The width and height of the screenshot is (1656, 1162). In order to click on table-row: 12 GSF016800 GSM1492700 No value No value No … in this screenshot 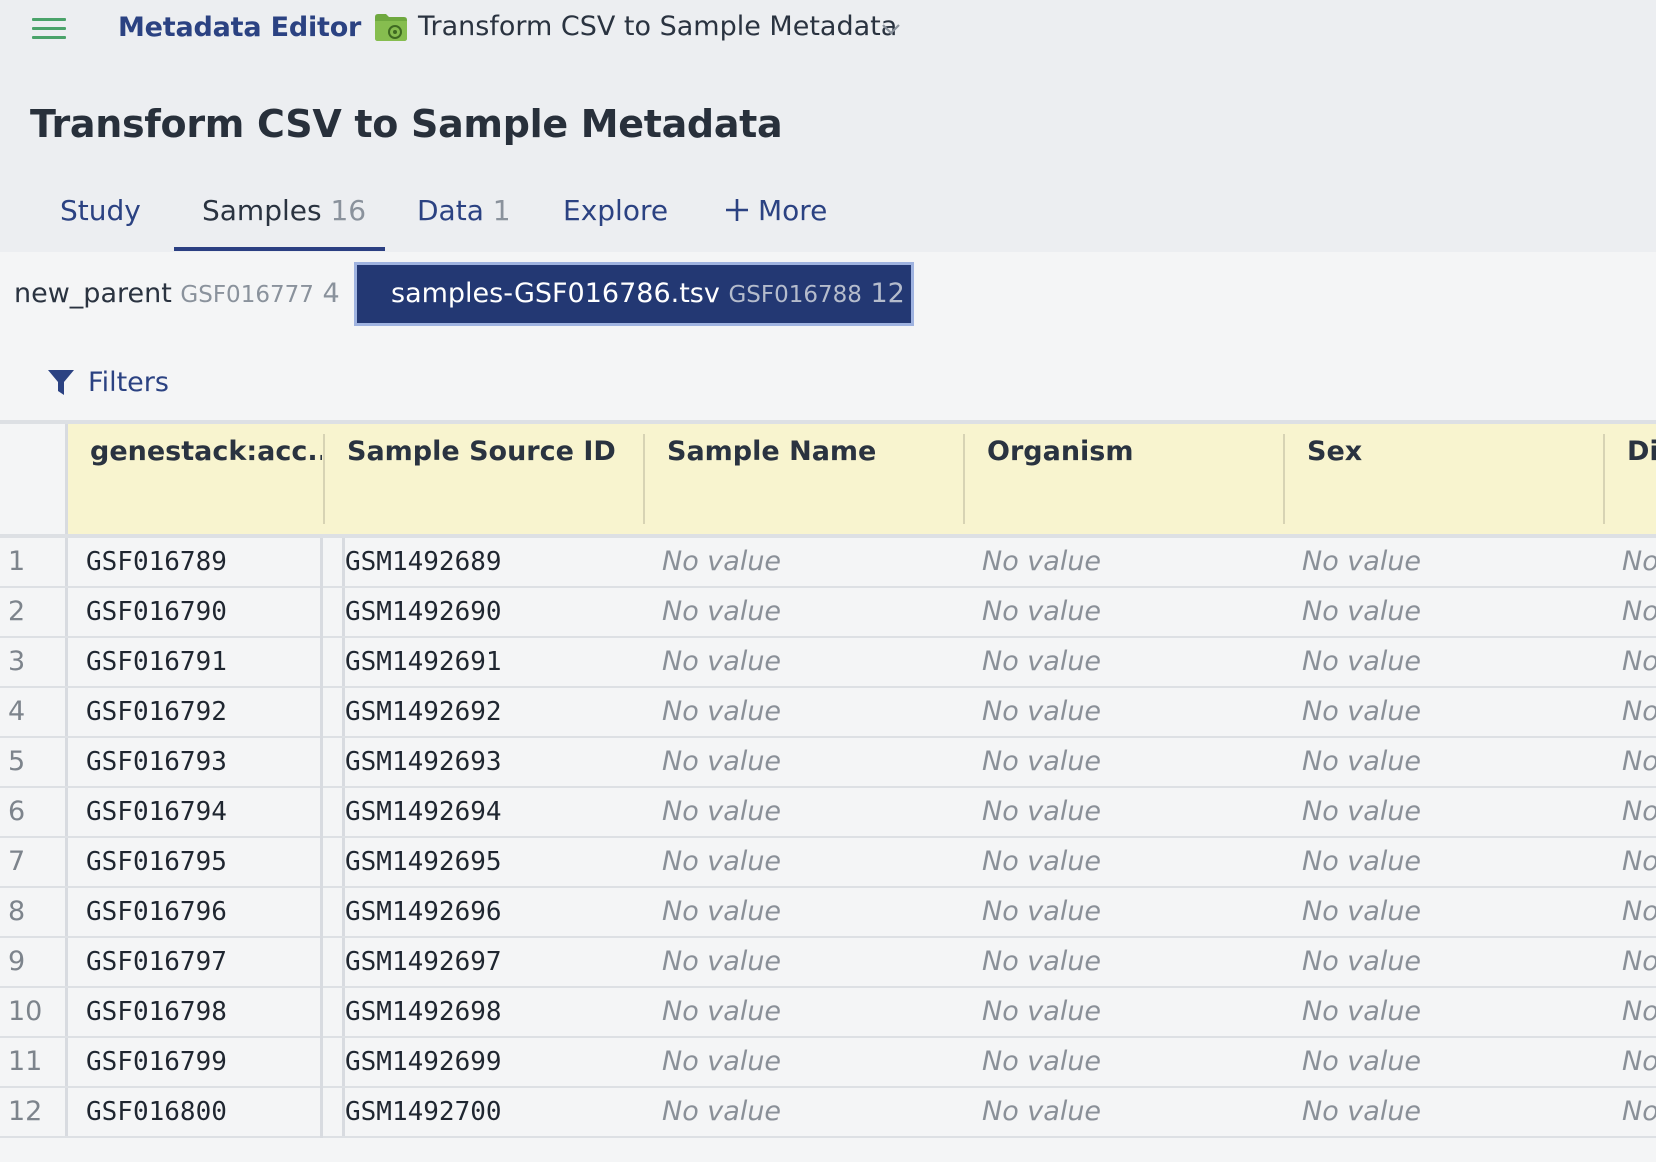, I will do `click(828, 1113)`.